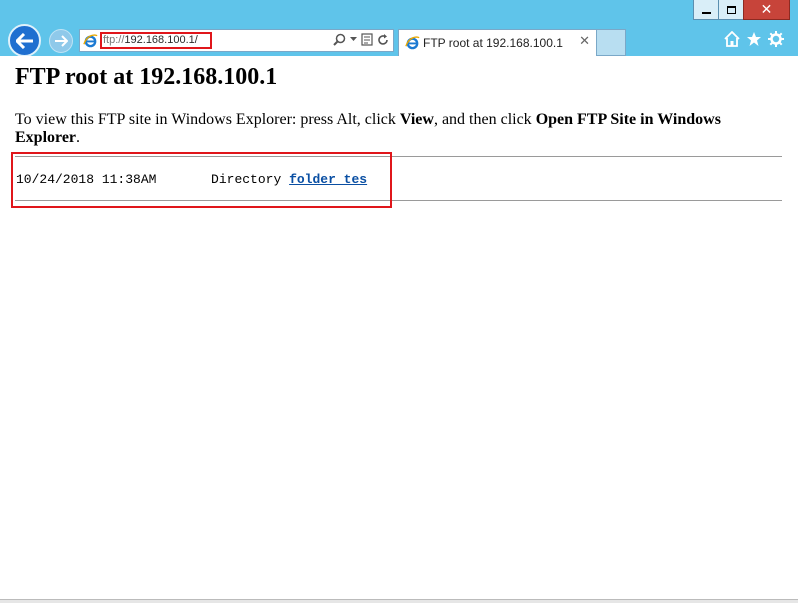 The image size is (798, 603). What do you see at coordinates (484, 119) in the screenshot?
I see `instructions-part2: , and then click` at bounding box center [484, 119].